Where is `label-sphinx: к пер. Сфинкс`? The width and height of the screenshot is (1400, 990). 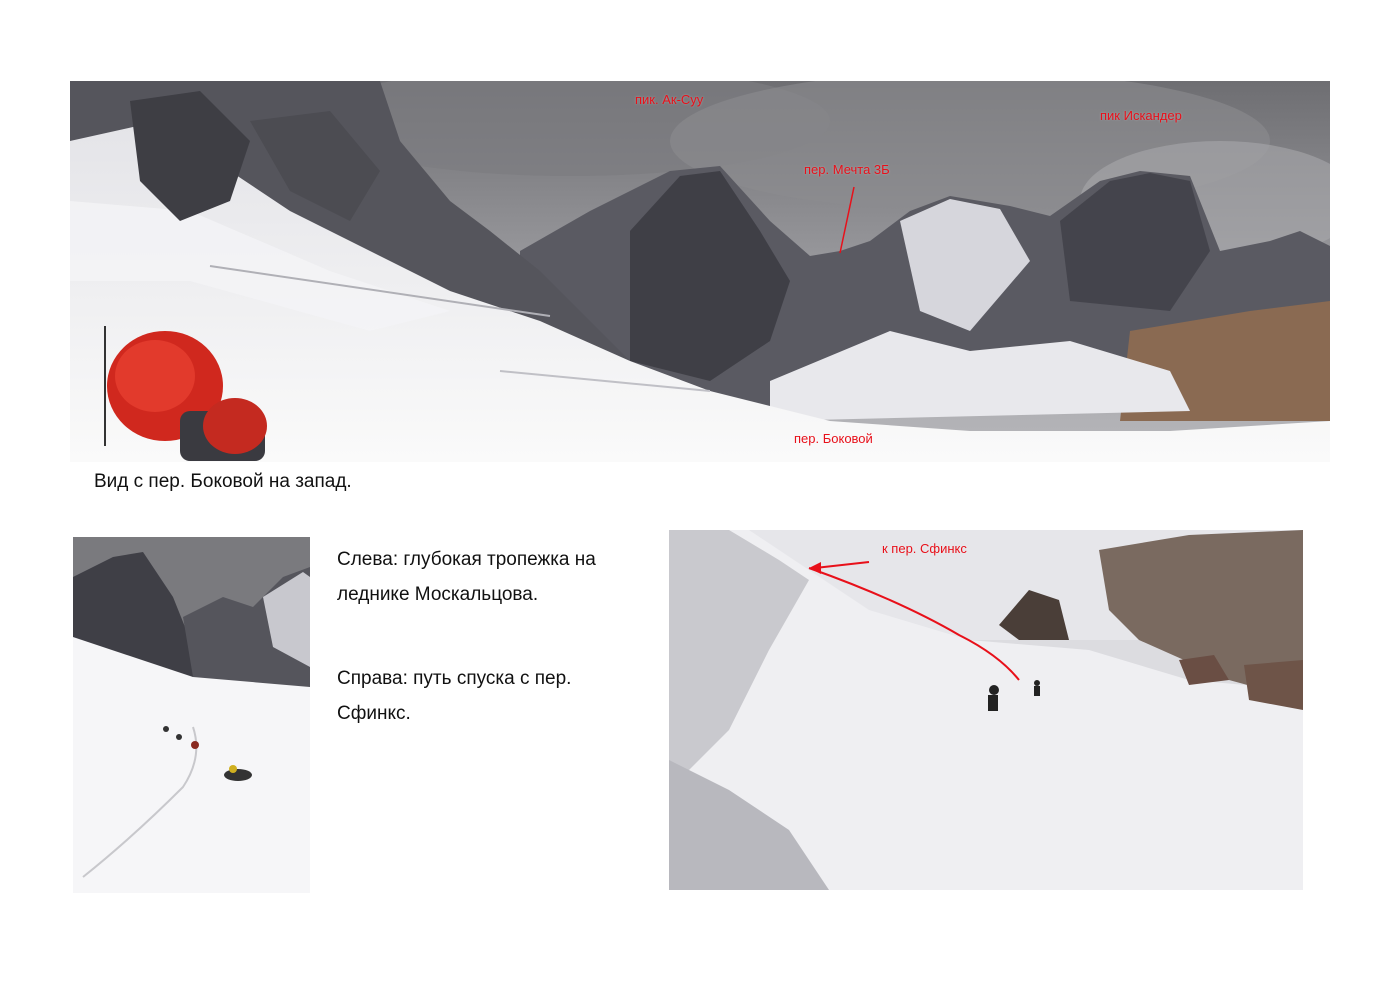 label-sphinx: к пер. Сфинкс is located at coordinates (924, 548).